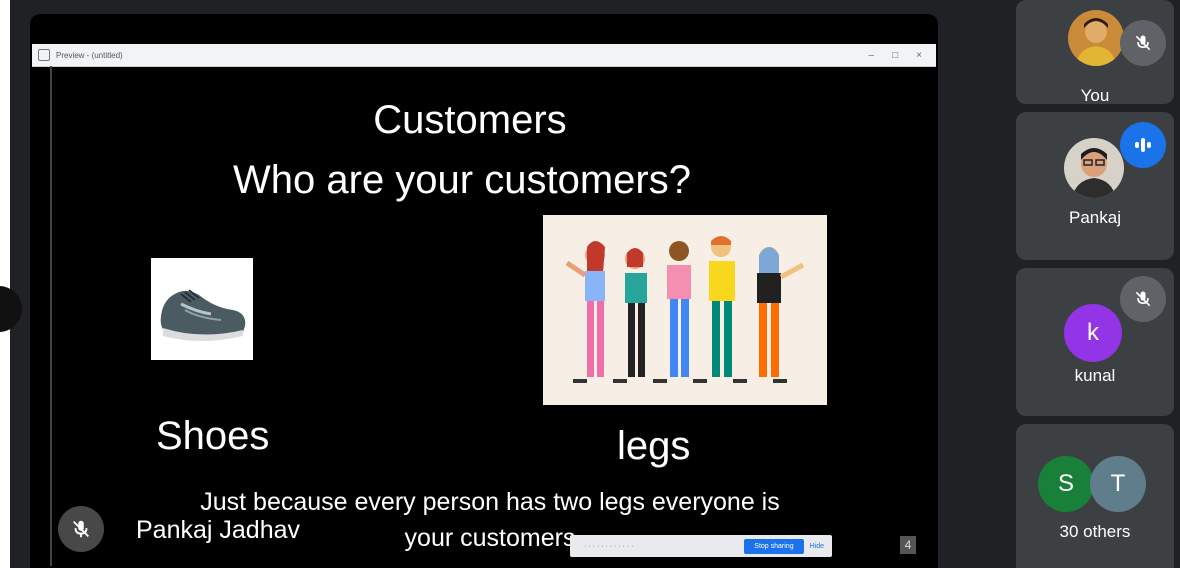  Describe the element at coordinates (11, 309) in the screenshot. I see `side-panel-toggle` at that location.